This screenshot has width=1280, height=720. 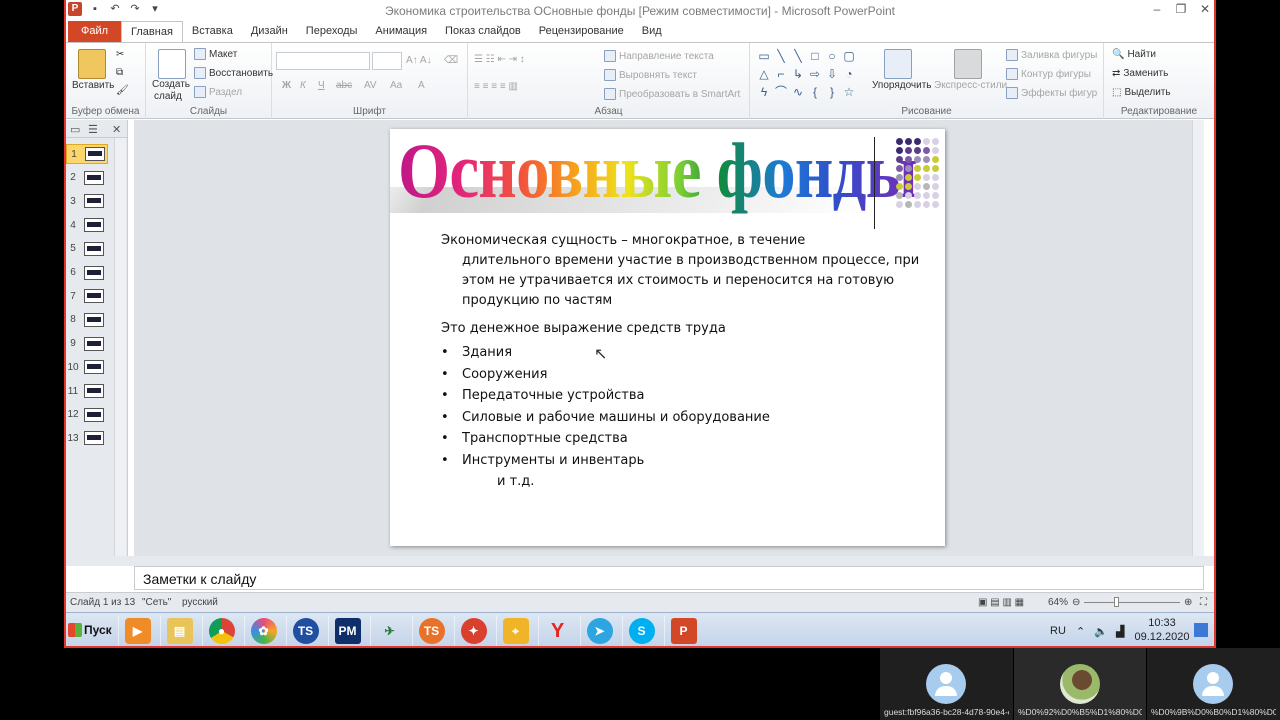 I want to click on slide-thumbnail: 12, so click(x=91, y=415).